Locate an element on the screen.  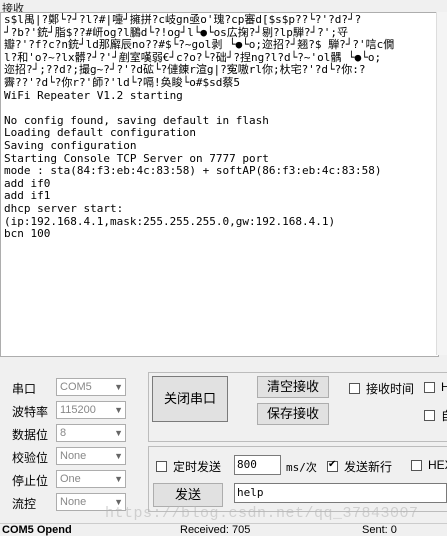
parity-select: None ▼ is located at coordinates (91, 456).